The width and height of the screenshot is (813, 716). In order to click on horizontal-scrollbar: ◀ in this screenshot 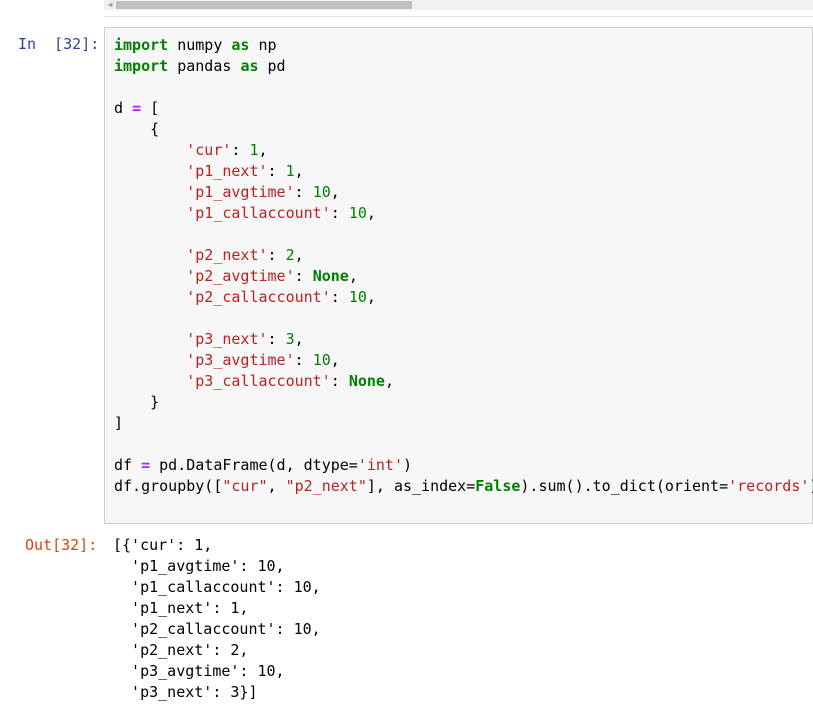, I will do `click(458, 5)`.